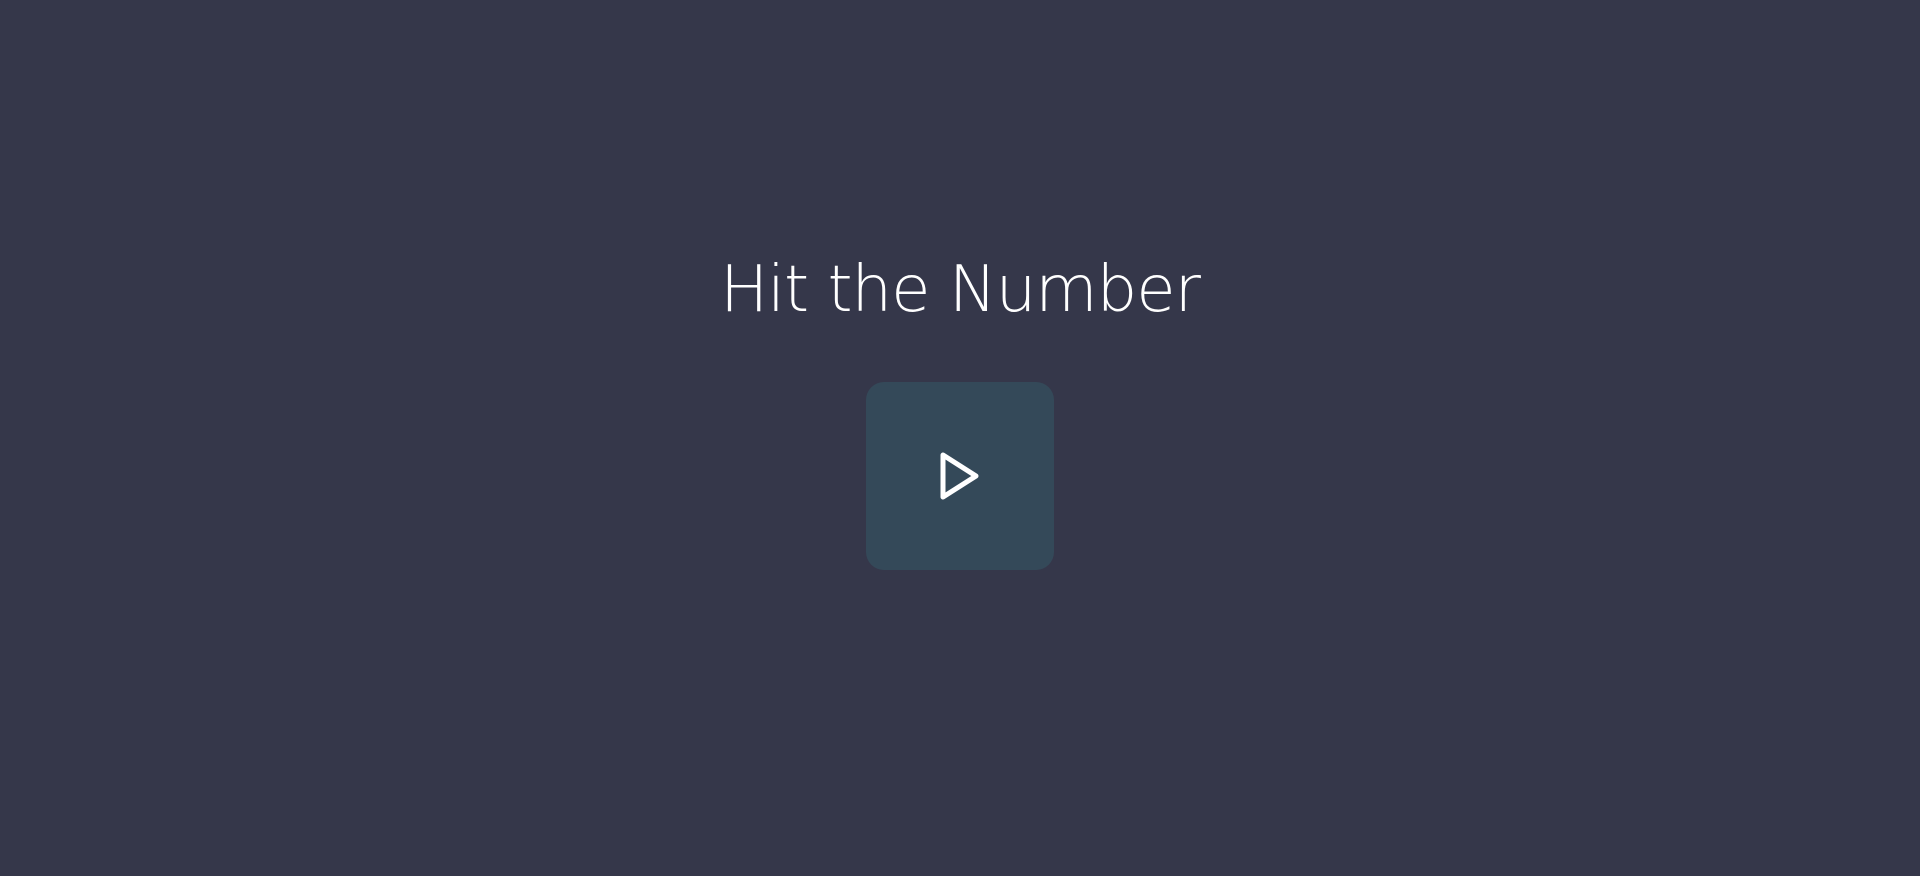 Image resolution: width=1920 pixels, height=876 pixels. What do you see at coordinates (960, 289) in the screenshot?
I see `game-title: Hit the Number` at bounding box center [960, 289].